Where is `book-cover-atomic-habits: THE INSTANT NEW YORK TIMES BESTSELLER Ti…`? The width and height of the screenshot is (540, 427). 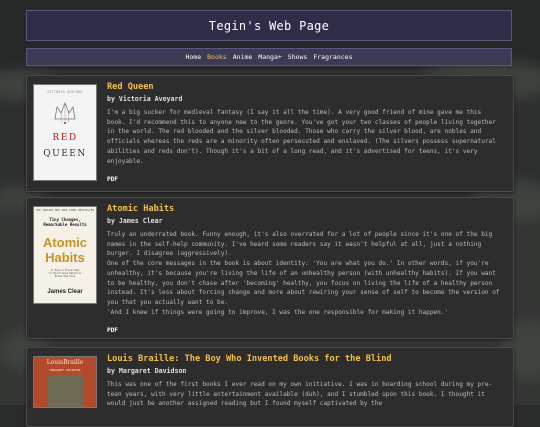 book-cover-atomic-habits: THE INSTANT NEW YORK TIMES BESTSELLER Ti… is located at coordinates (65, 255).